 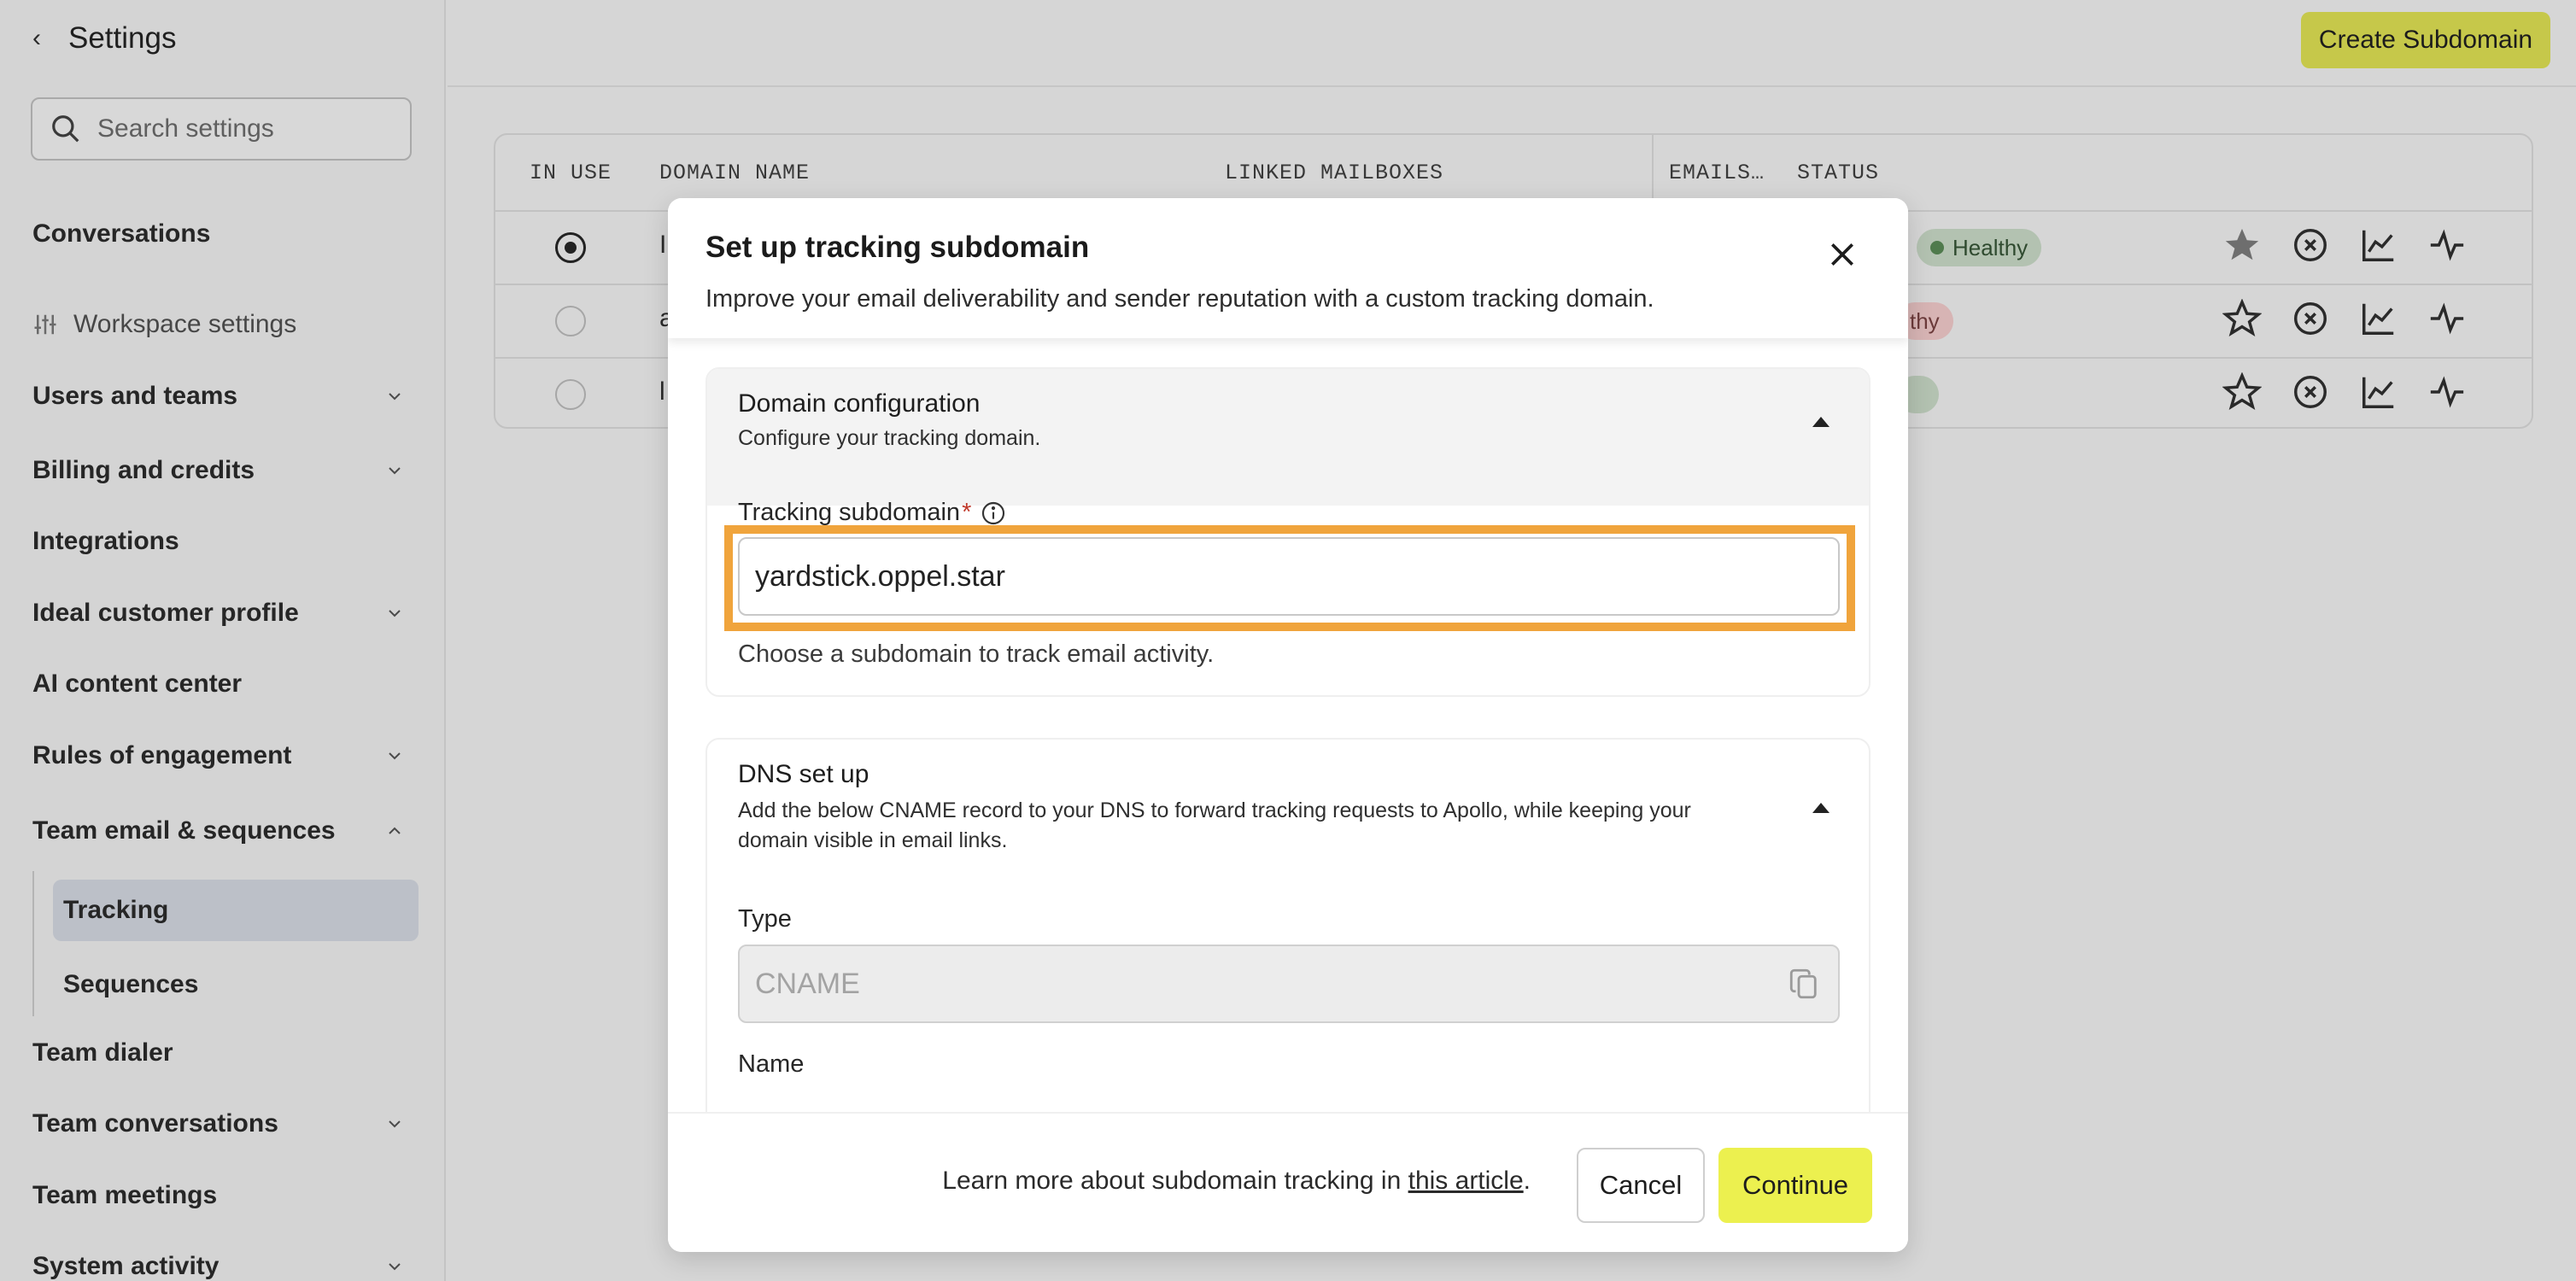 What do you see at coordinates (243, 128) in the screenshot?
I see `search-settings-input` at bounding box center [243, 128].